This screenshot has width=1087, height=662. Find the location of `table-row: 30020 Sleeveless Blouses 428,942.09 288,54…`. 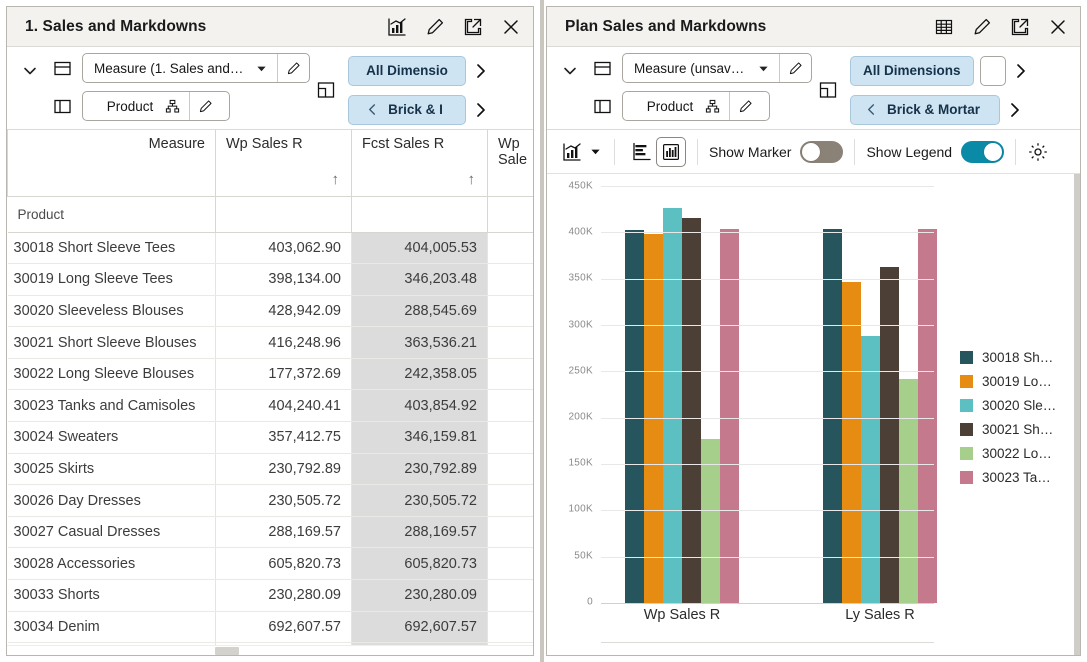

table-row: 30020 Sleeveless Blouses 428,942.09 288,54… is located at coordinates (270, 311).